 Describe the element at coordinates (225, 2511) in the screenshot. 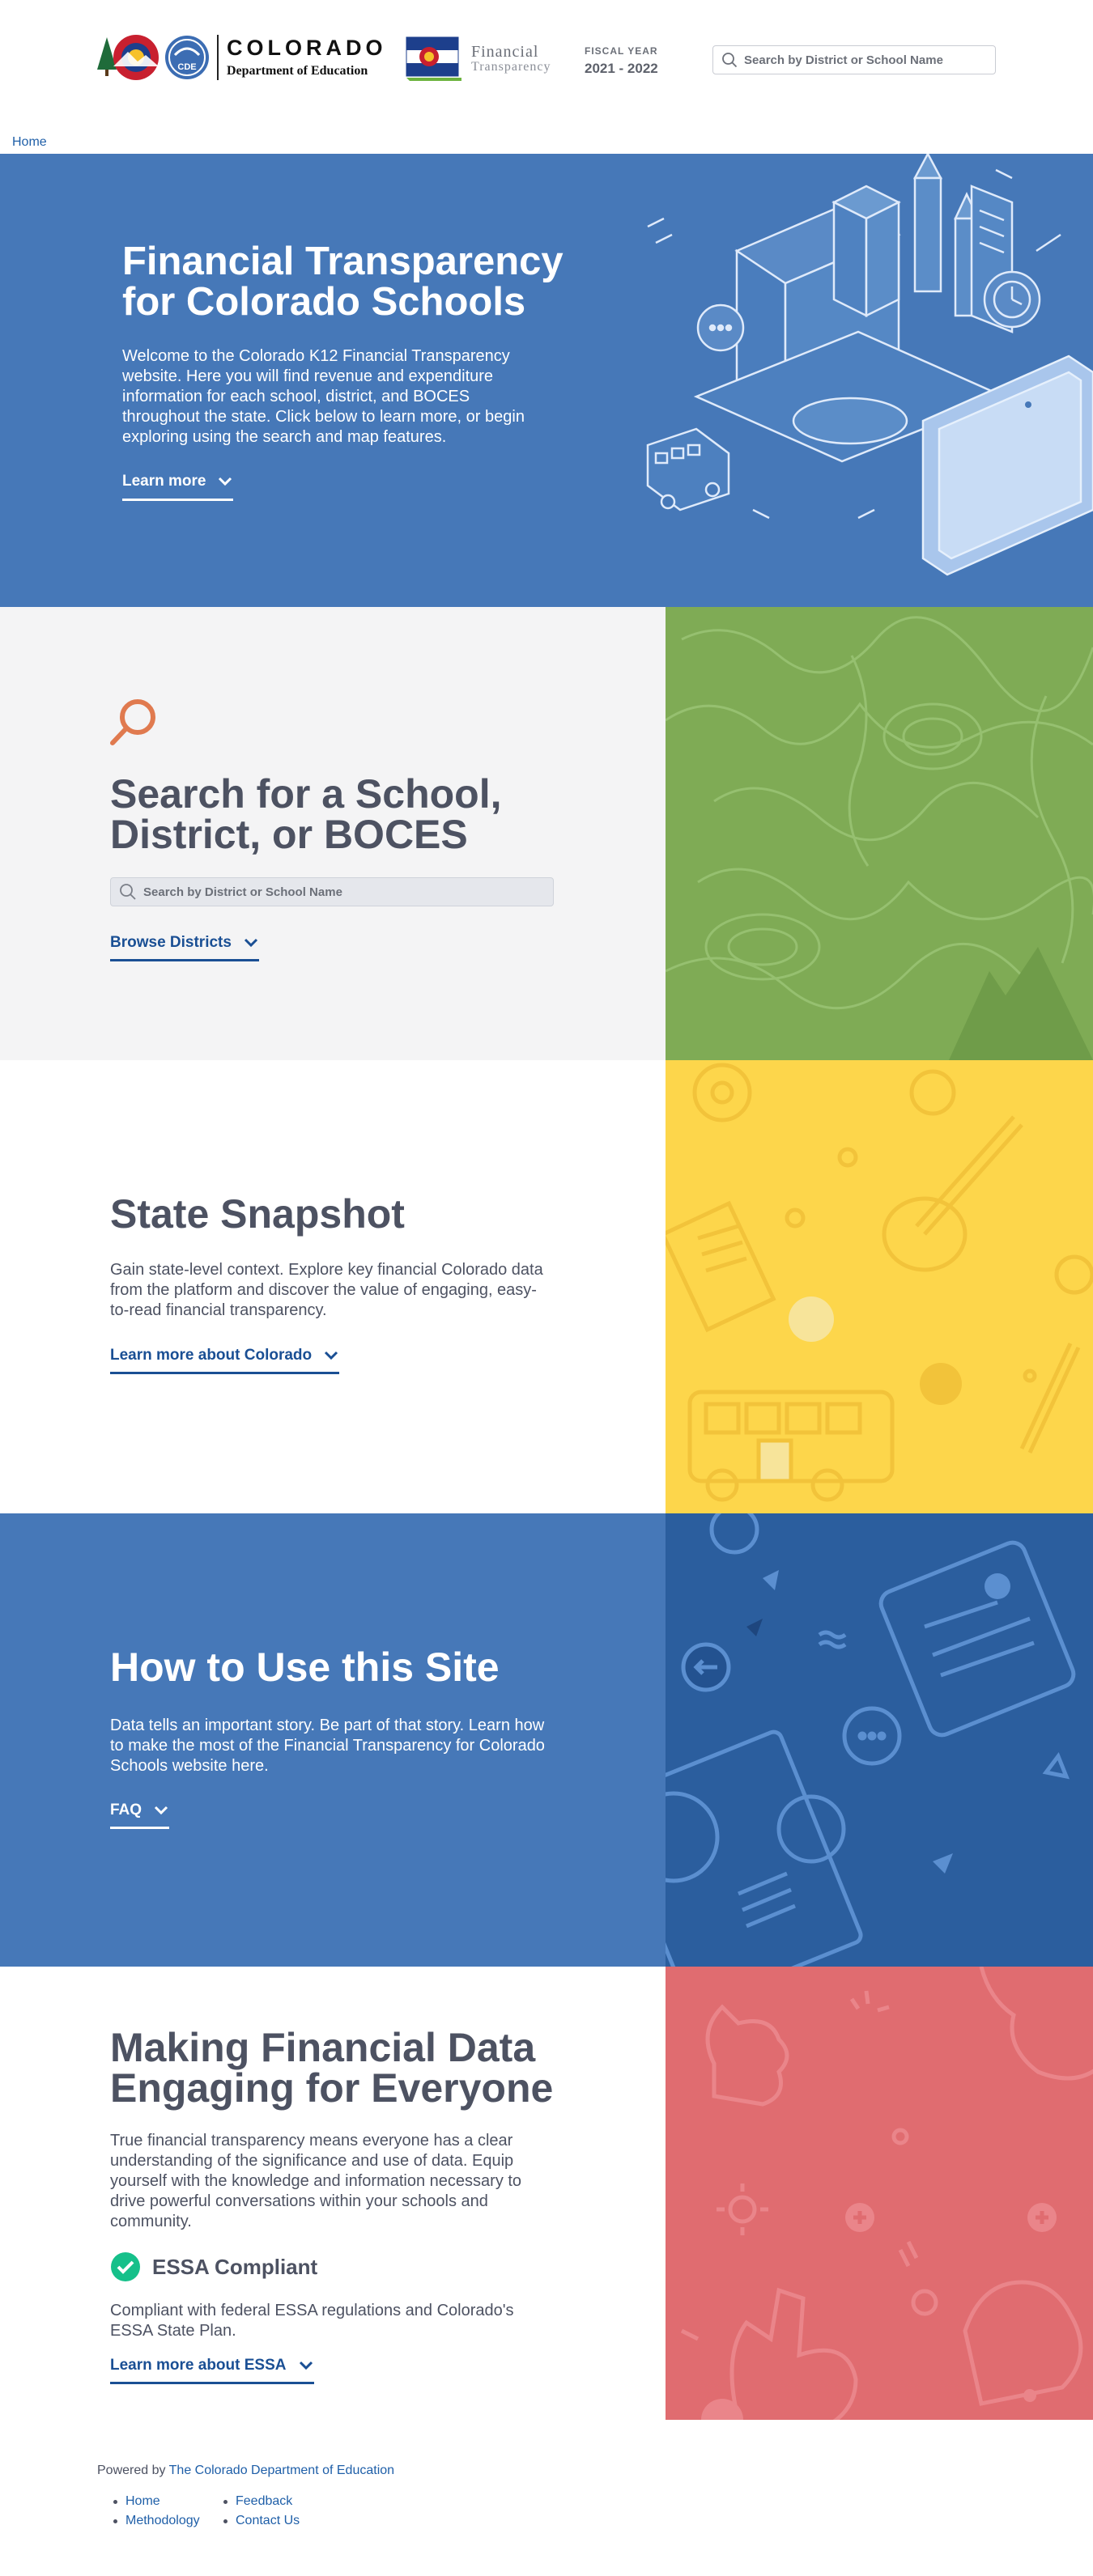

I see `footer-nav: Home Feedback Methodology Contact Us` at that location.